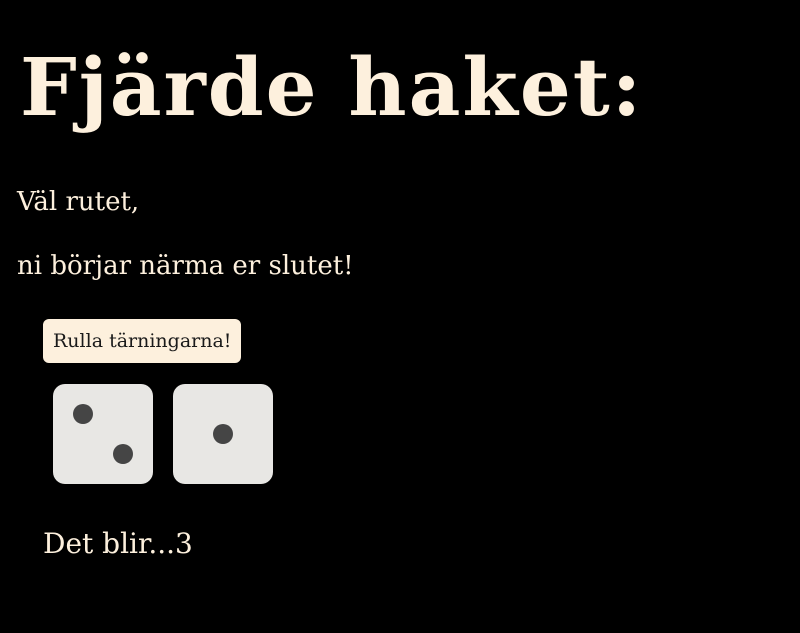  What do you see at coordinates (332, 87) in the screenshot?
I see `page-title: Fjärde haket:` at bounding box center [332, 87].